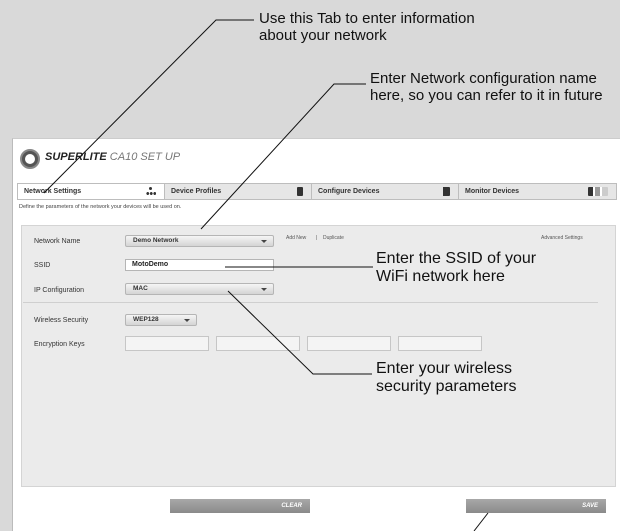 This screenshot has height=531, width=620. I want to click on callout-line: security parameters, so click(446, 386).